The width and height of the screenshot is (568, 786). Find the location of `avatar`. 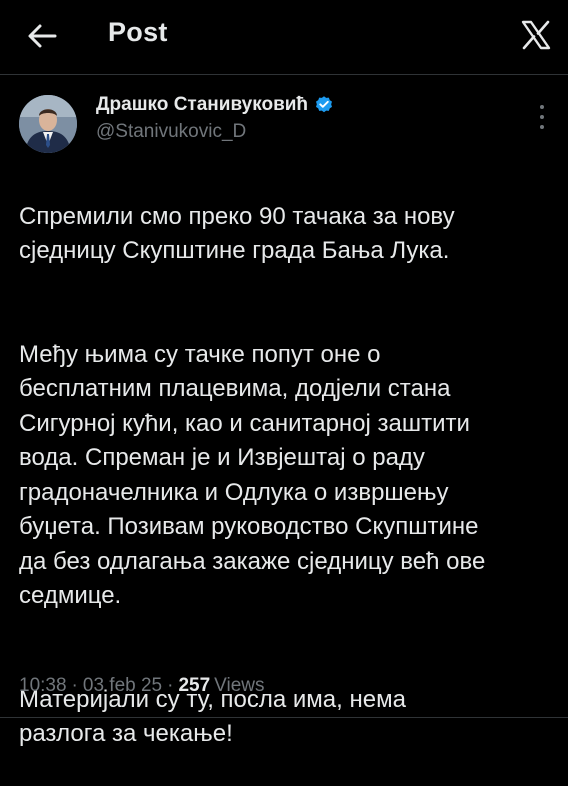

avatar is located at coordinates (48, 124).